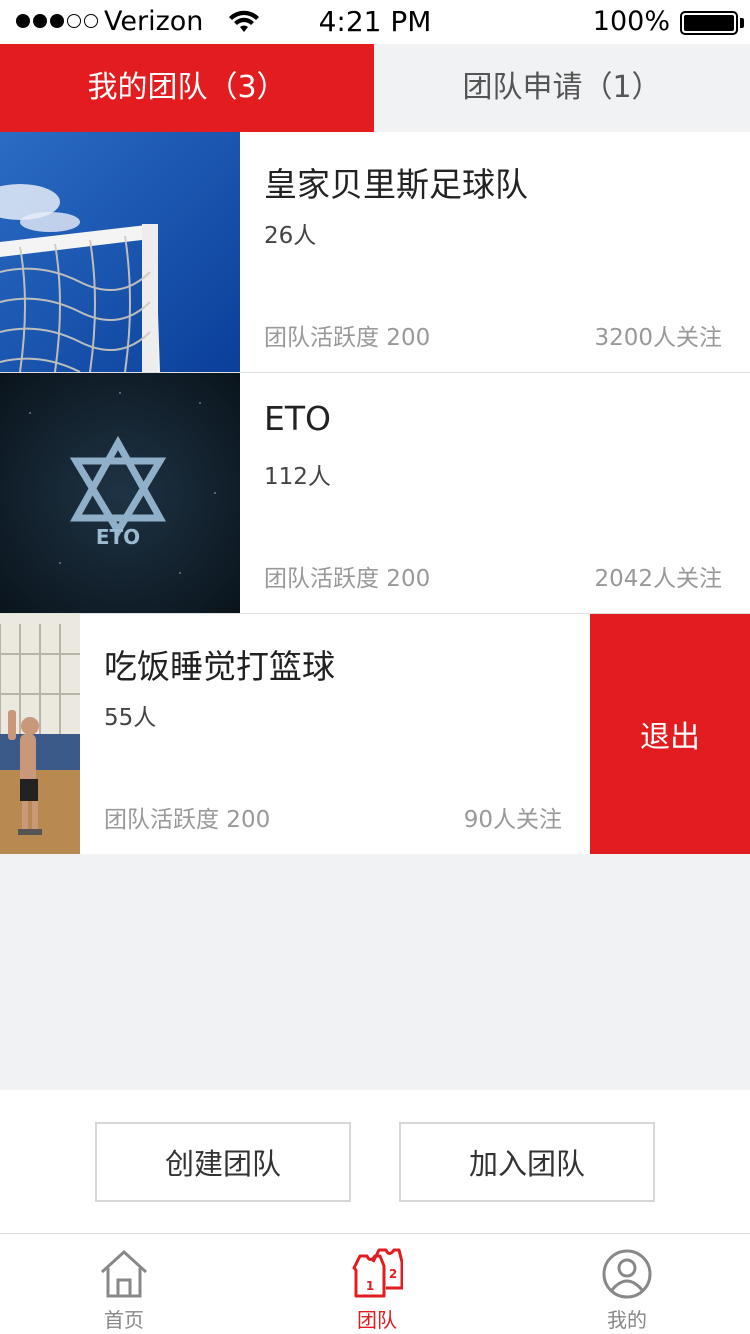 The image size is (750, 1334). I want to click on home-icon, so click(124, 1274).